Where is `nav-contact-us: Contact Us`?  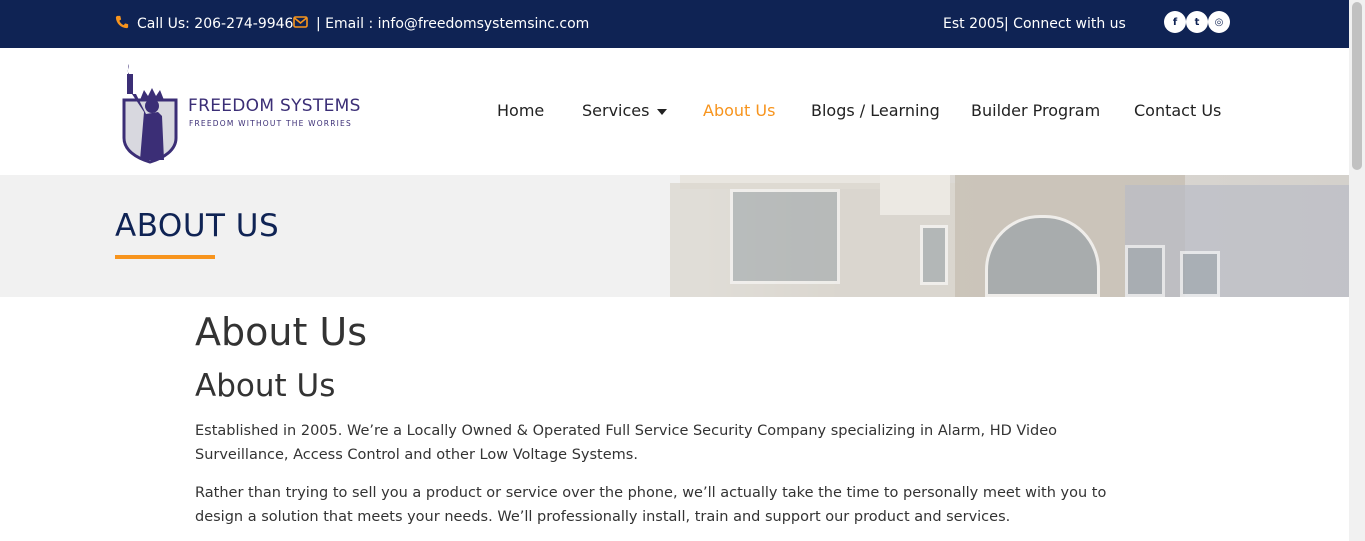
nav-contact-us: Contact Us is located at coordinates (1177, 110).